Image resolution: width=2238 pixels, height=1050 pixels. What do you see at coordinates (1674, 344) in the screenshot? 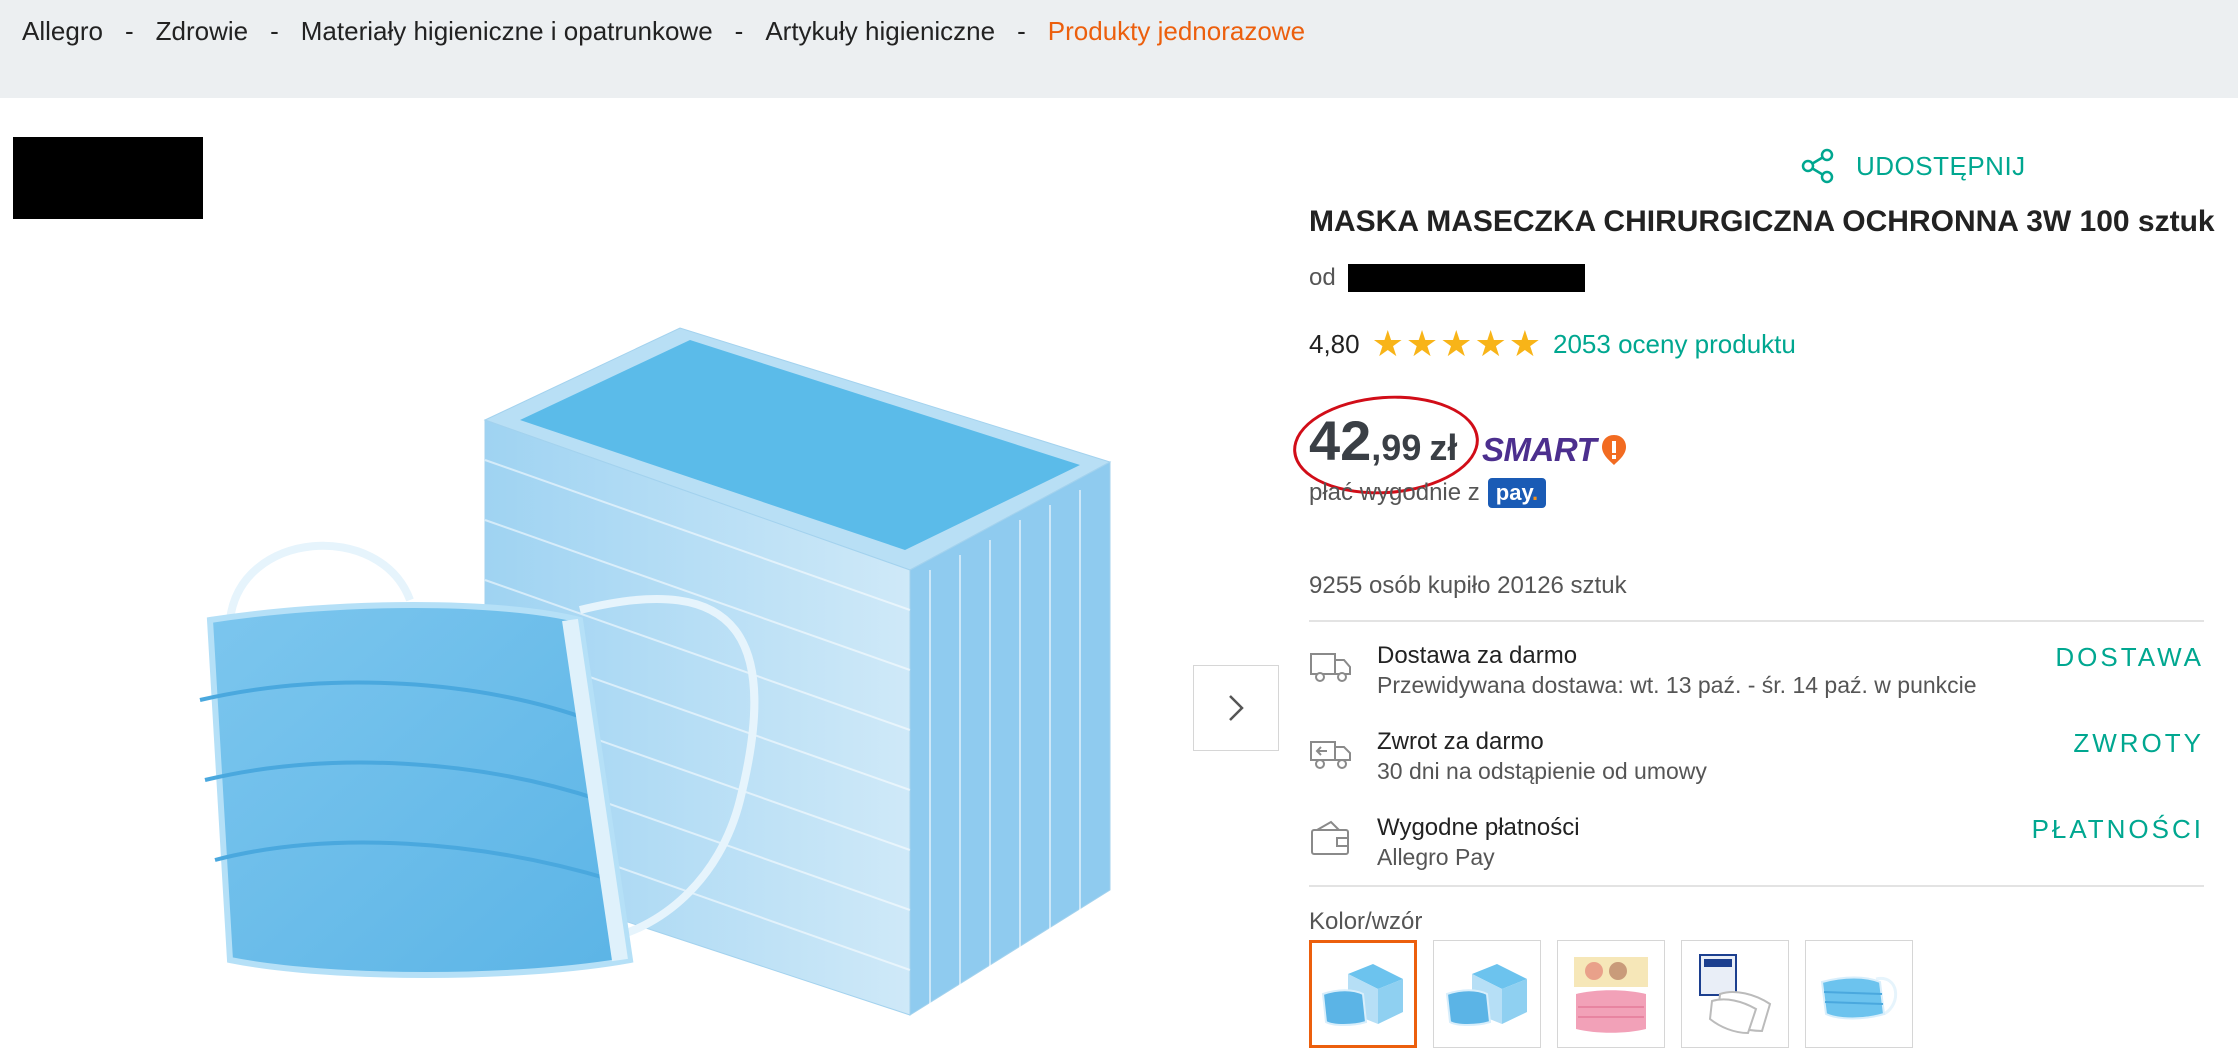
I see `rating-count-link: 2053 oceny produktu` at bounding box center [1674, 344].